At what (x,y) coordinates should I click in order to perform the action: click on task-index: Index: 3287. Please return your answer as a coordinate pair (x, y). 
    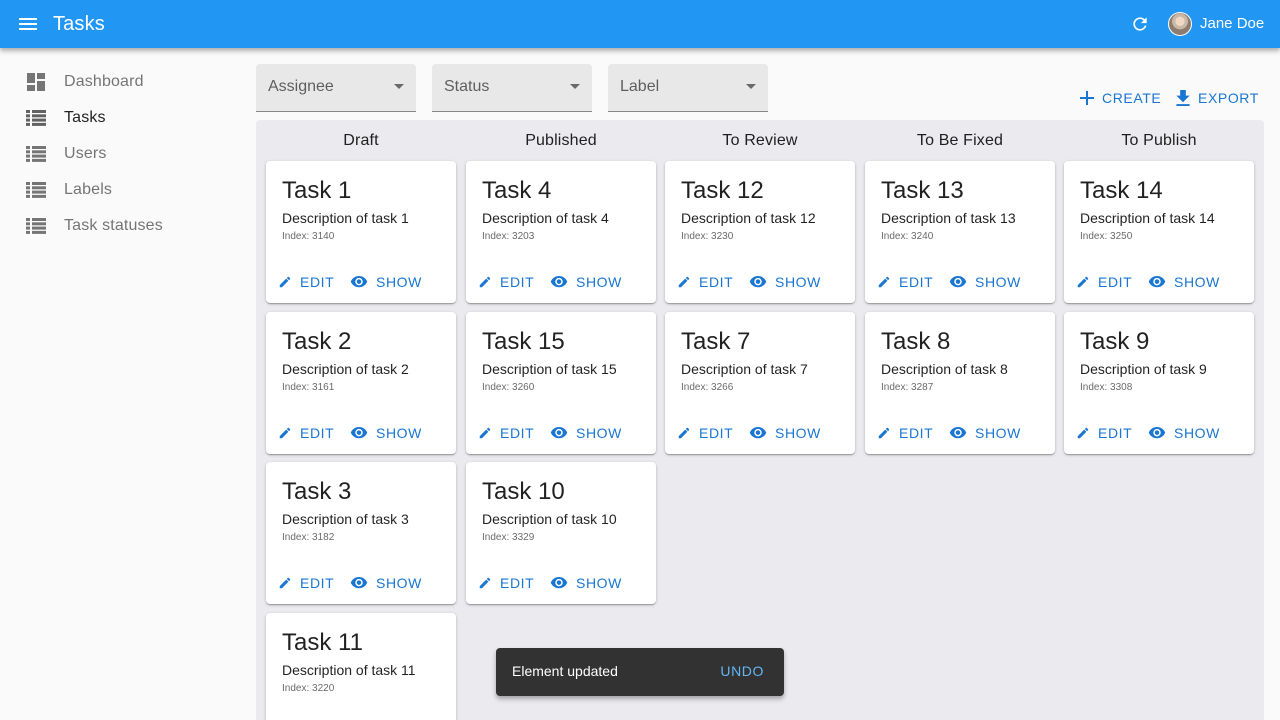
    Looking at the image, I should click on (907, 387).